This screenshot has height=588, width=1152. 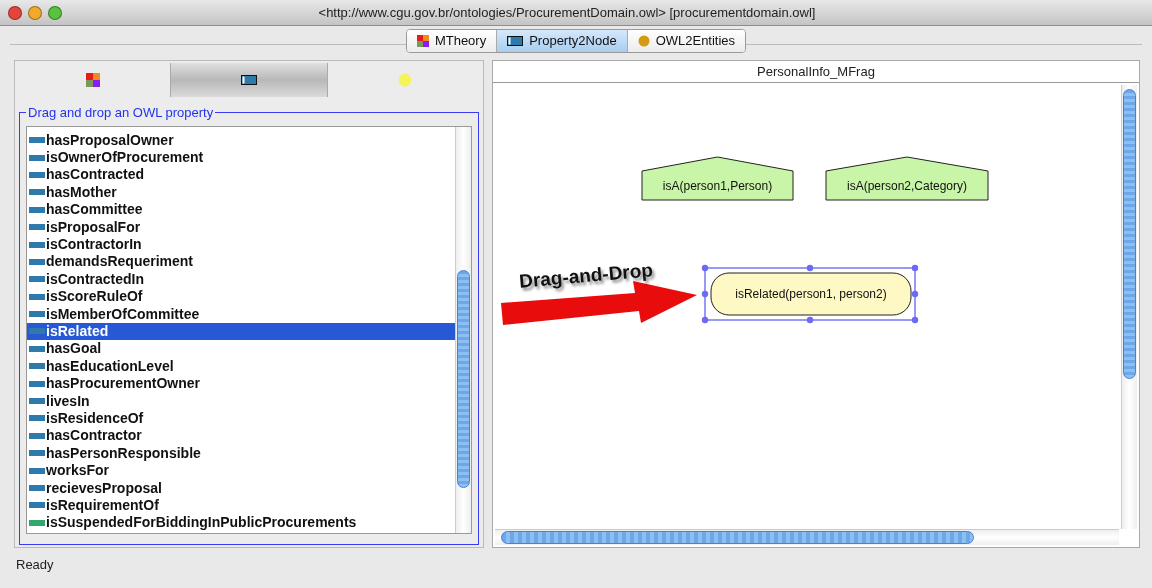 I want to click on property-item: livesIn, so click(x=241, y=401).